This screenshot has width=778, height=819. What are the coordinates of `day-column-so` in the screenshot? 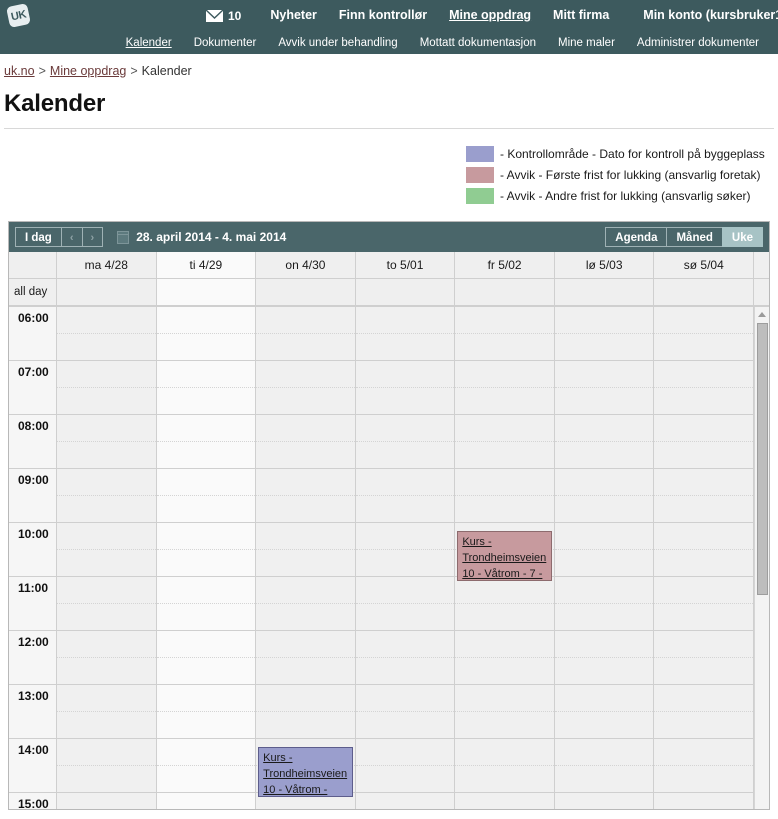 It's located at (704, 558).